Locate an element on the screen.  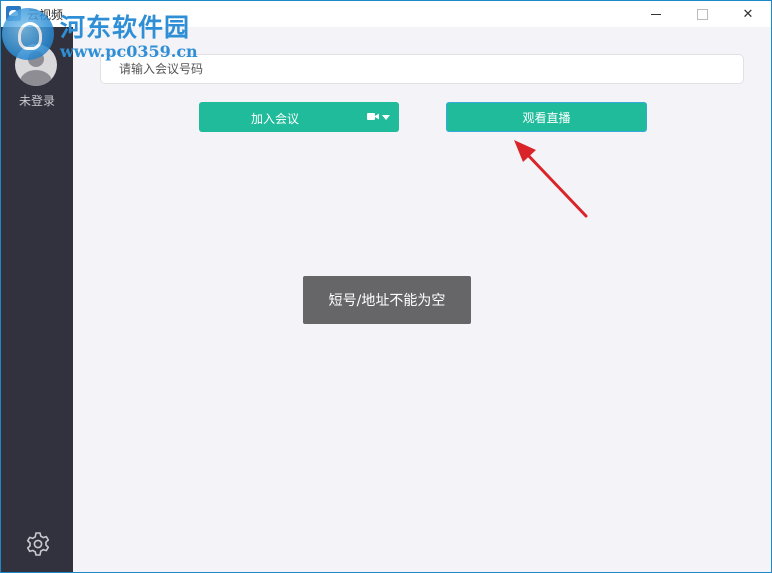
close-icon: ✕ is located at coordinates (748, 14).